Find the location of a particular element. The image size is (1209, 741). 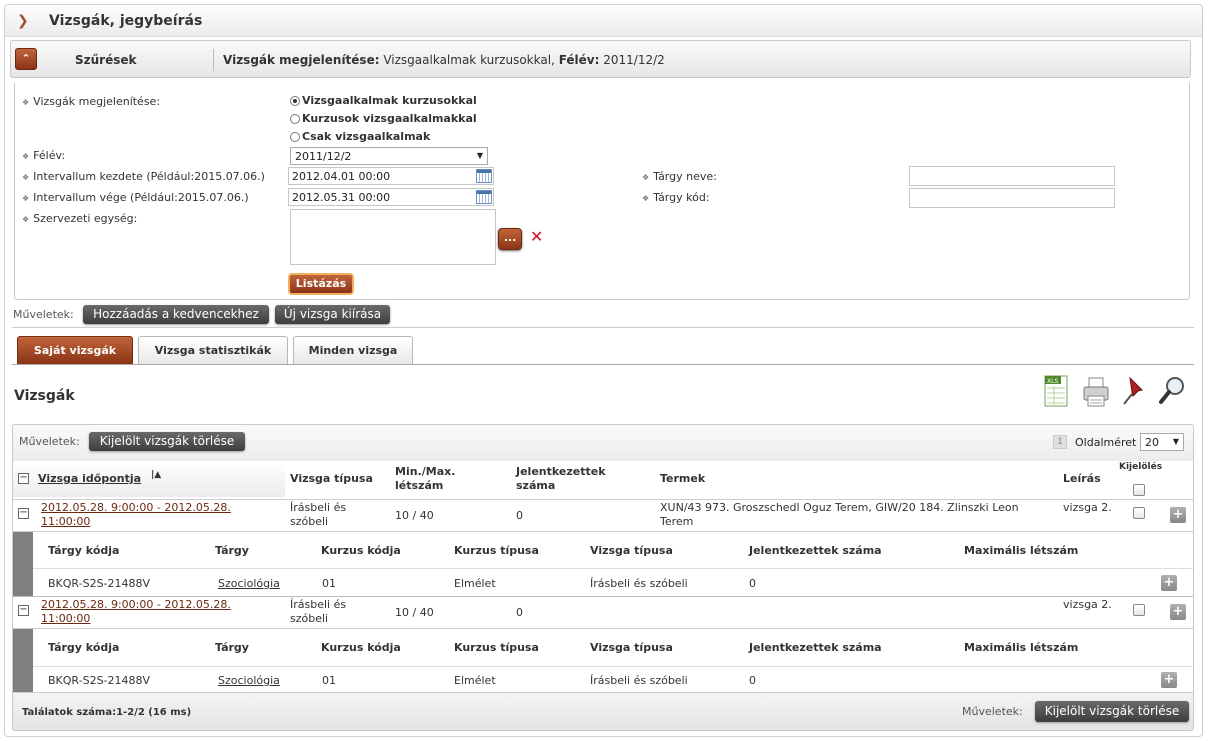

filter-separator is located at coordinates (213, 60).